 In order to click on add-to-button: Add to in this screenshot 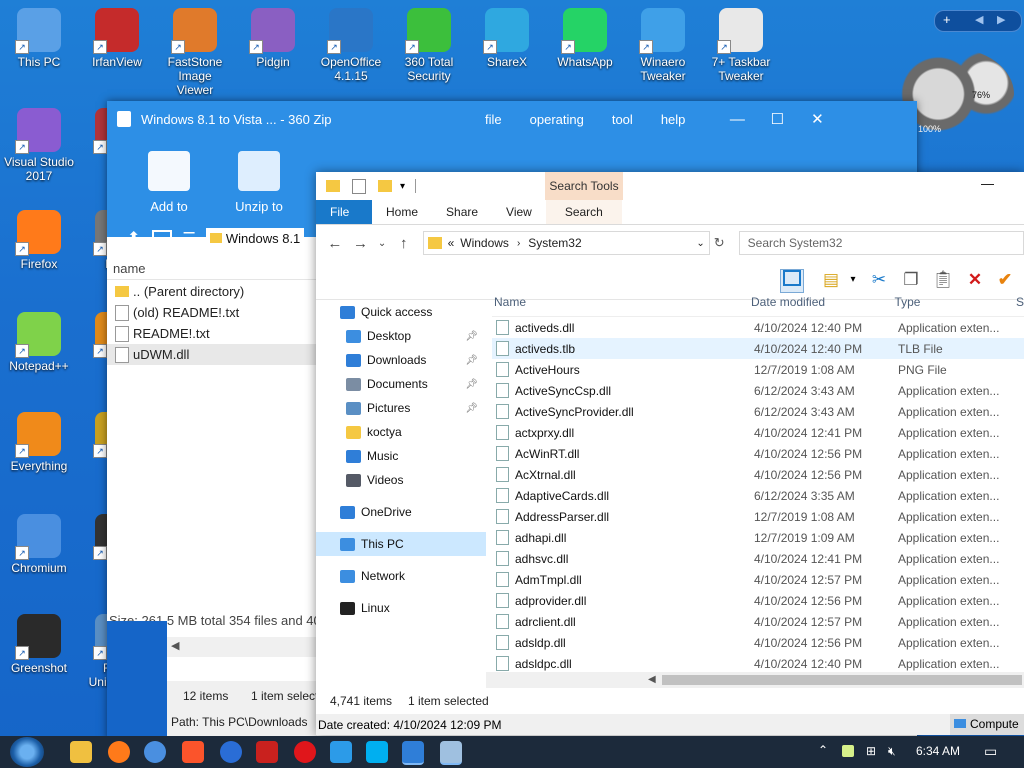, I will do `click(169, 182)`.